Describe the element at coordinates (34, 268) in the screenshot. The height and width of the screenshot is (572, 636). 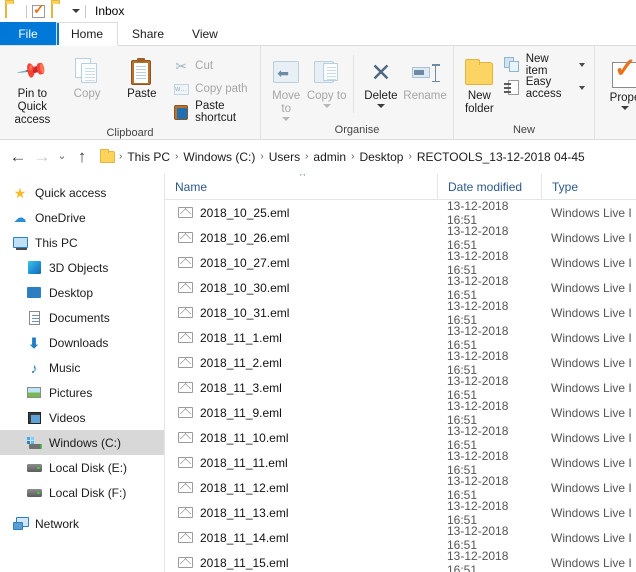
I see `3d-objects-icon` at that location.